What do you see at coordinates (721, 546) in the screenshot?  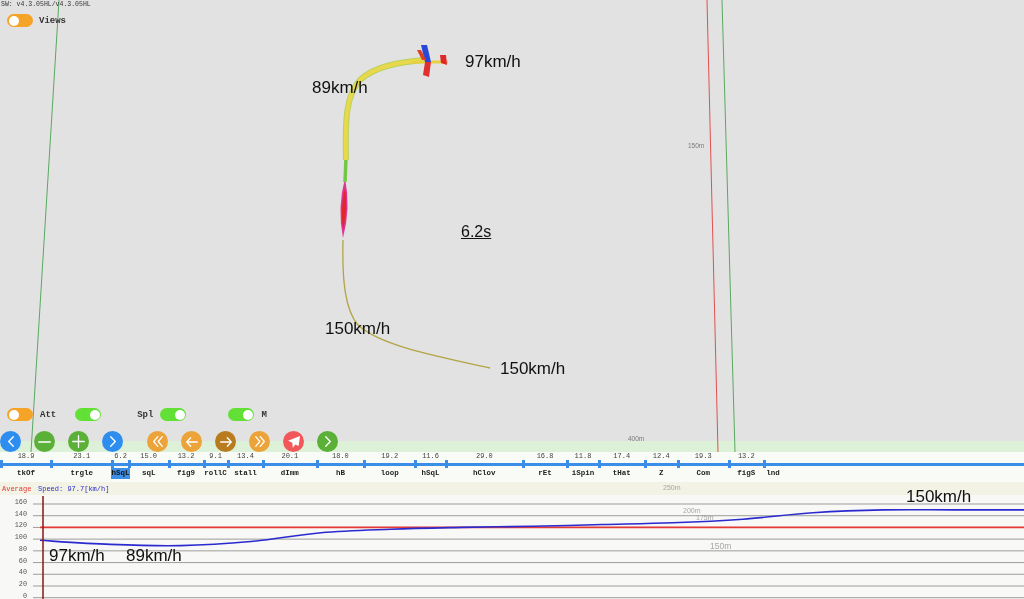 I see `distance-label: 150m` at bounding box center [721, 546].